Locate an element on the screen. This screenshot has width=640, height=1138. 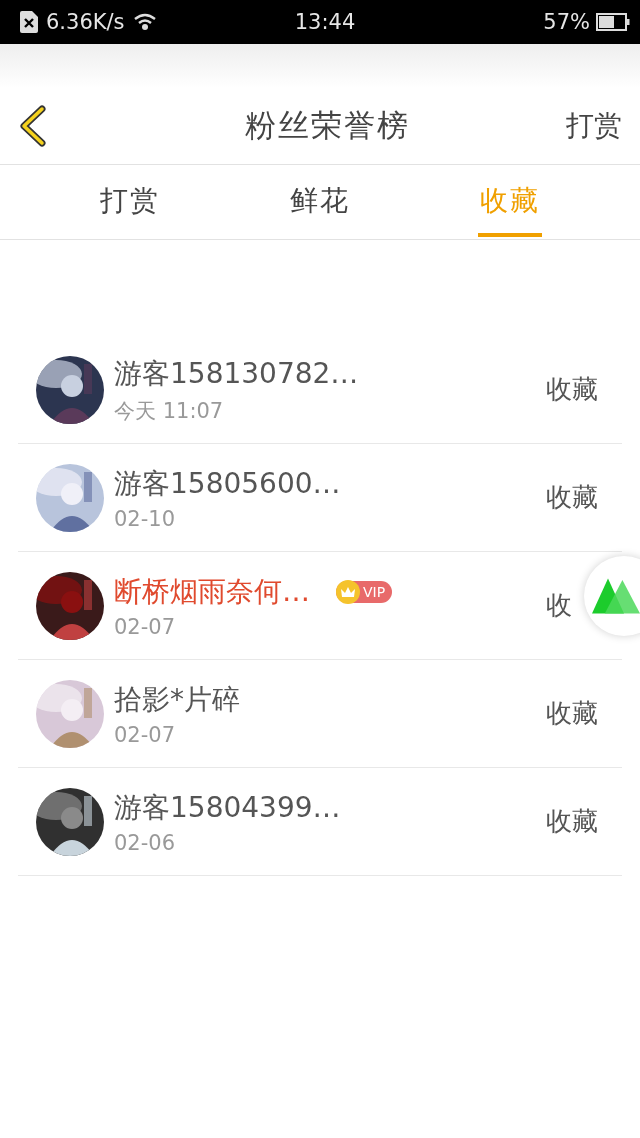
crown-icon is located at coordinates (348, 591).